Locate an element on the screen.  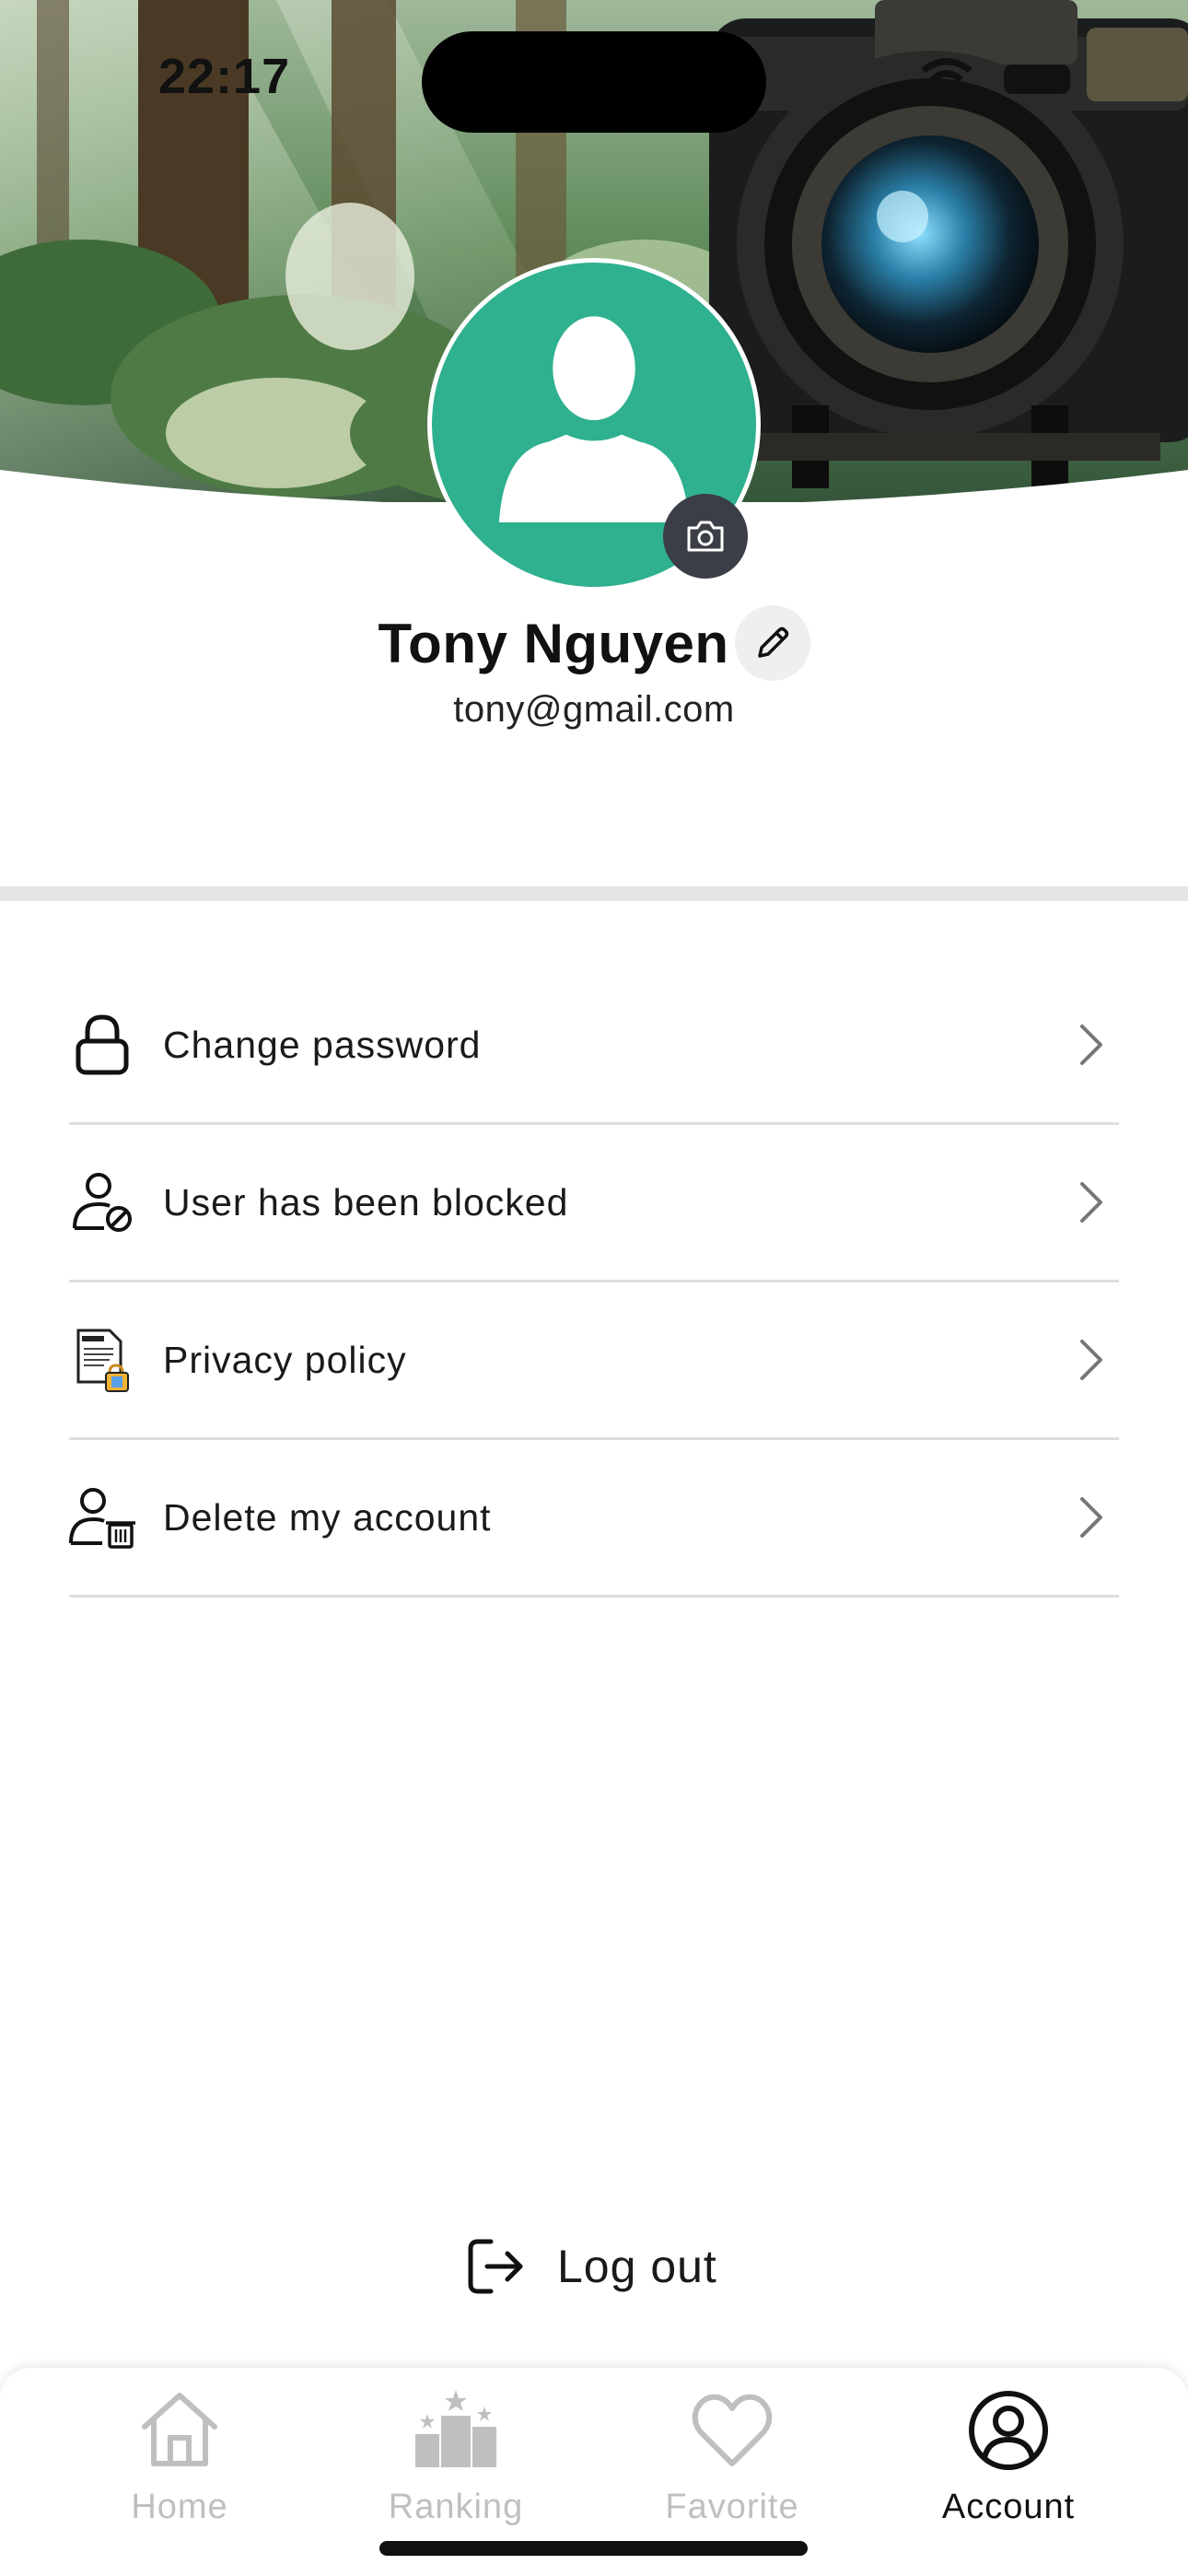
privacy-policy-icon is located at coordinates (102, 1360).